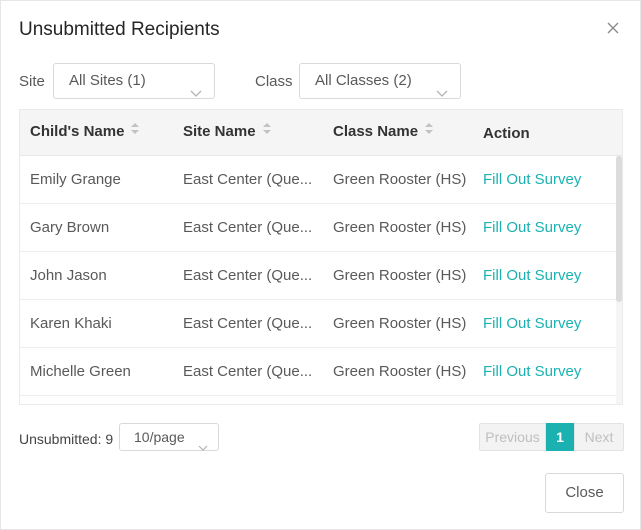  Describe the element at coordinates (66, 439) in the screenshot. I see `unsubmitted-count: Unsubmitted: 9` at that location.